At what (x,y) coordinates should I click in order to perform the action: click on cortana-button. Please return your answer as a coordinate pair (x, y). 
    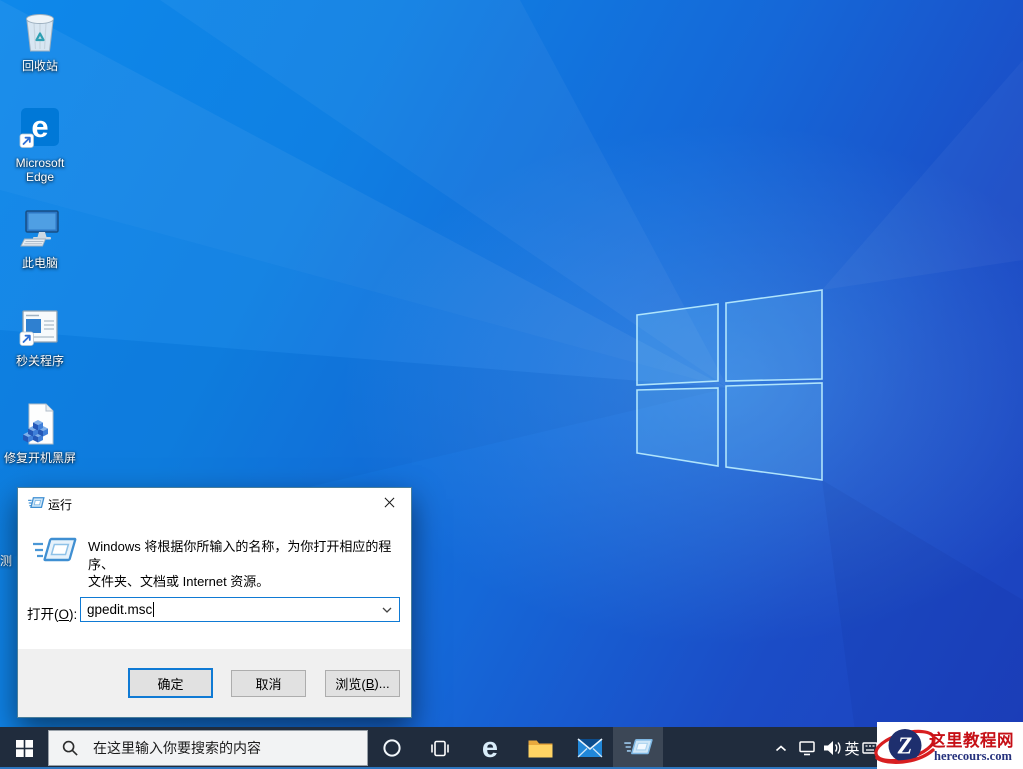
    Looking at the image, I should click on (392, 748).